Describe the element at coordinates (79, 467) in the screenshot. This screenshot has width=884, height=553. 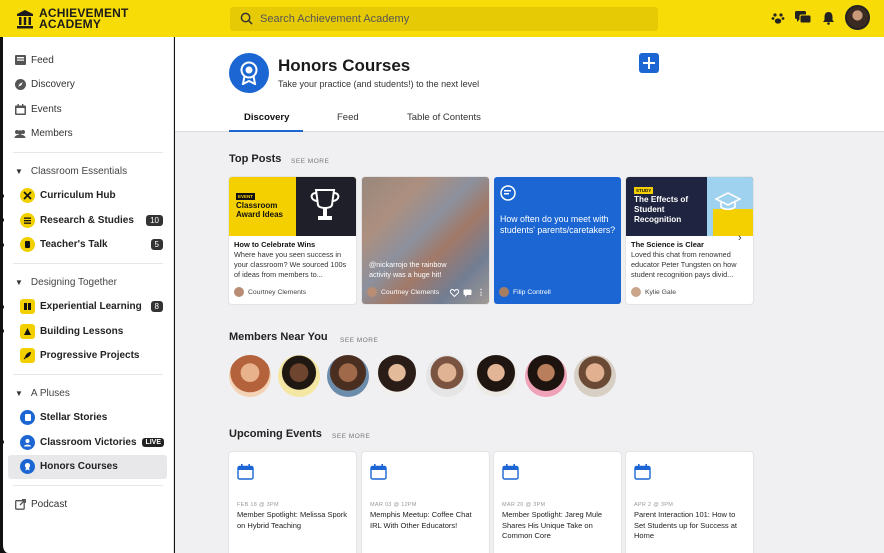
I see `sidebar-item-label: Honors Courses` at that location.